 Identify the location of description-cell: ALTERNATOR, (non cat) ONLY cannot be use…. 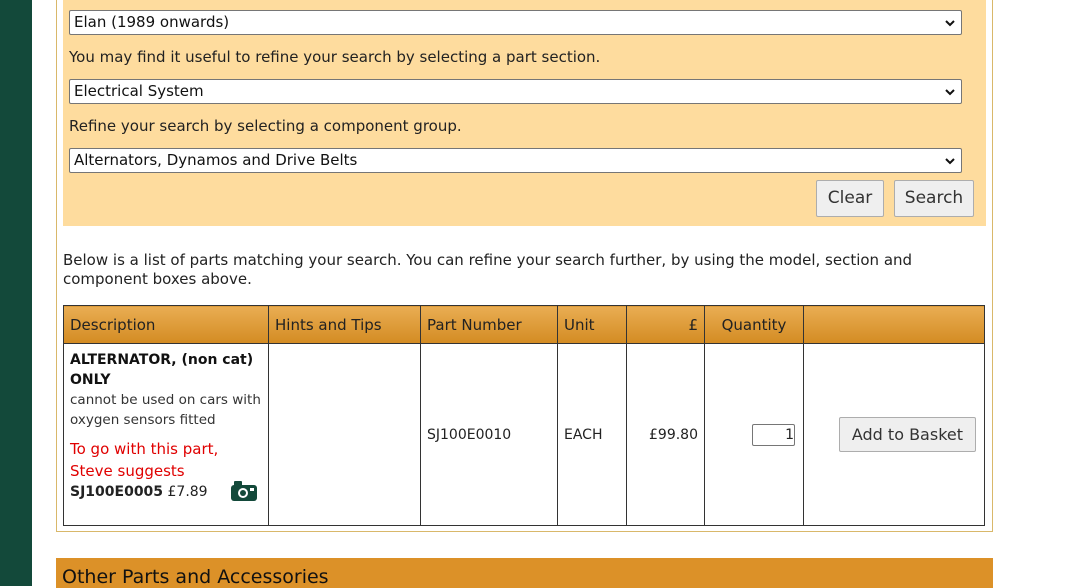
(166, 434).